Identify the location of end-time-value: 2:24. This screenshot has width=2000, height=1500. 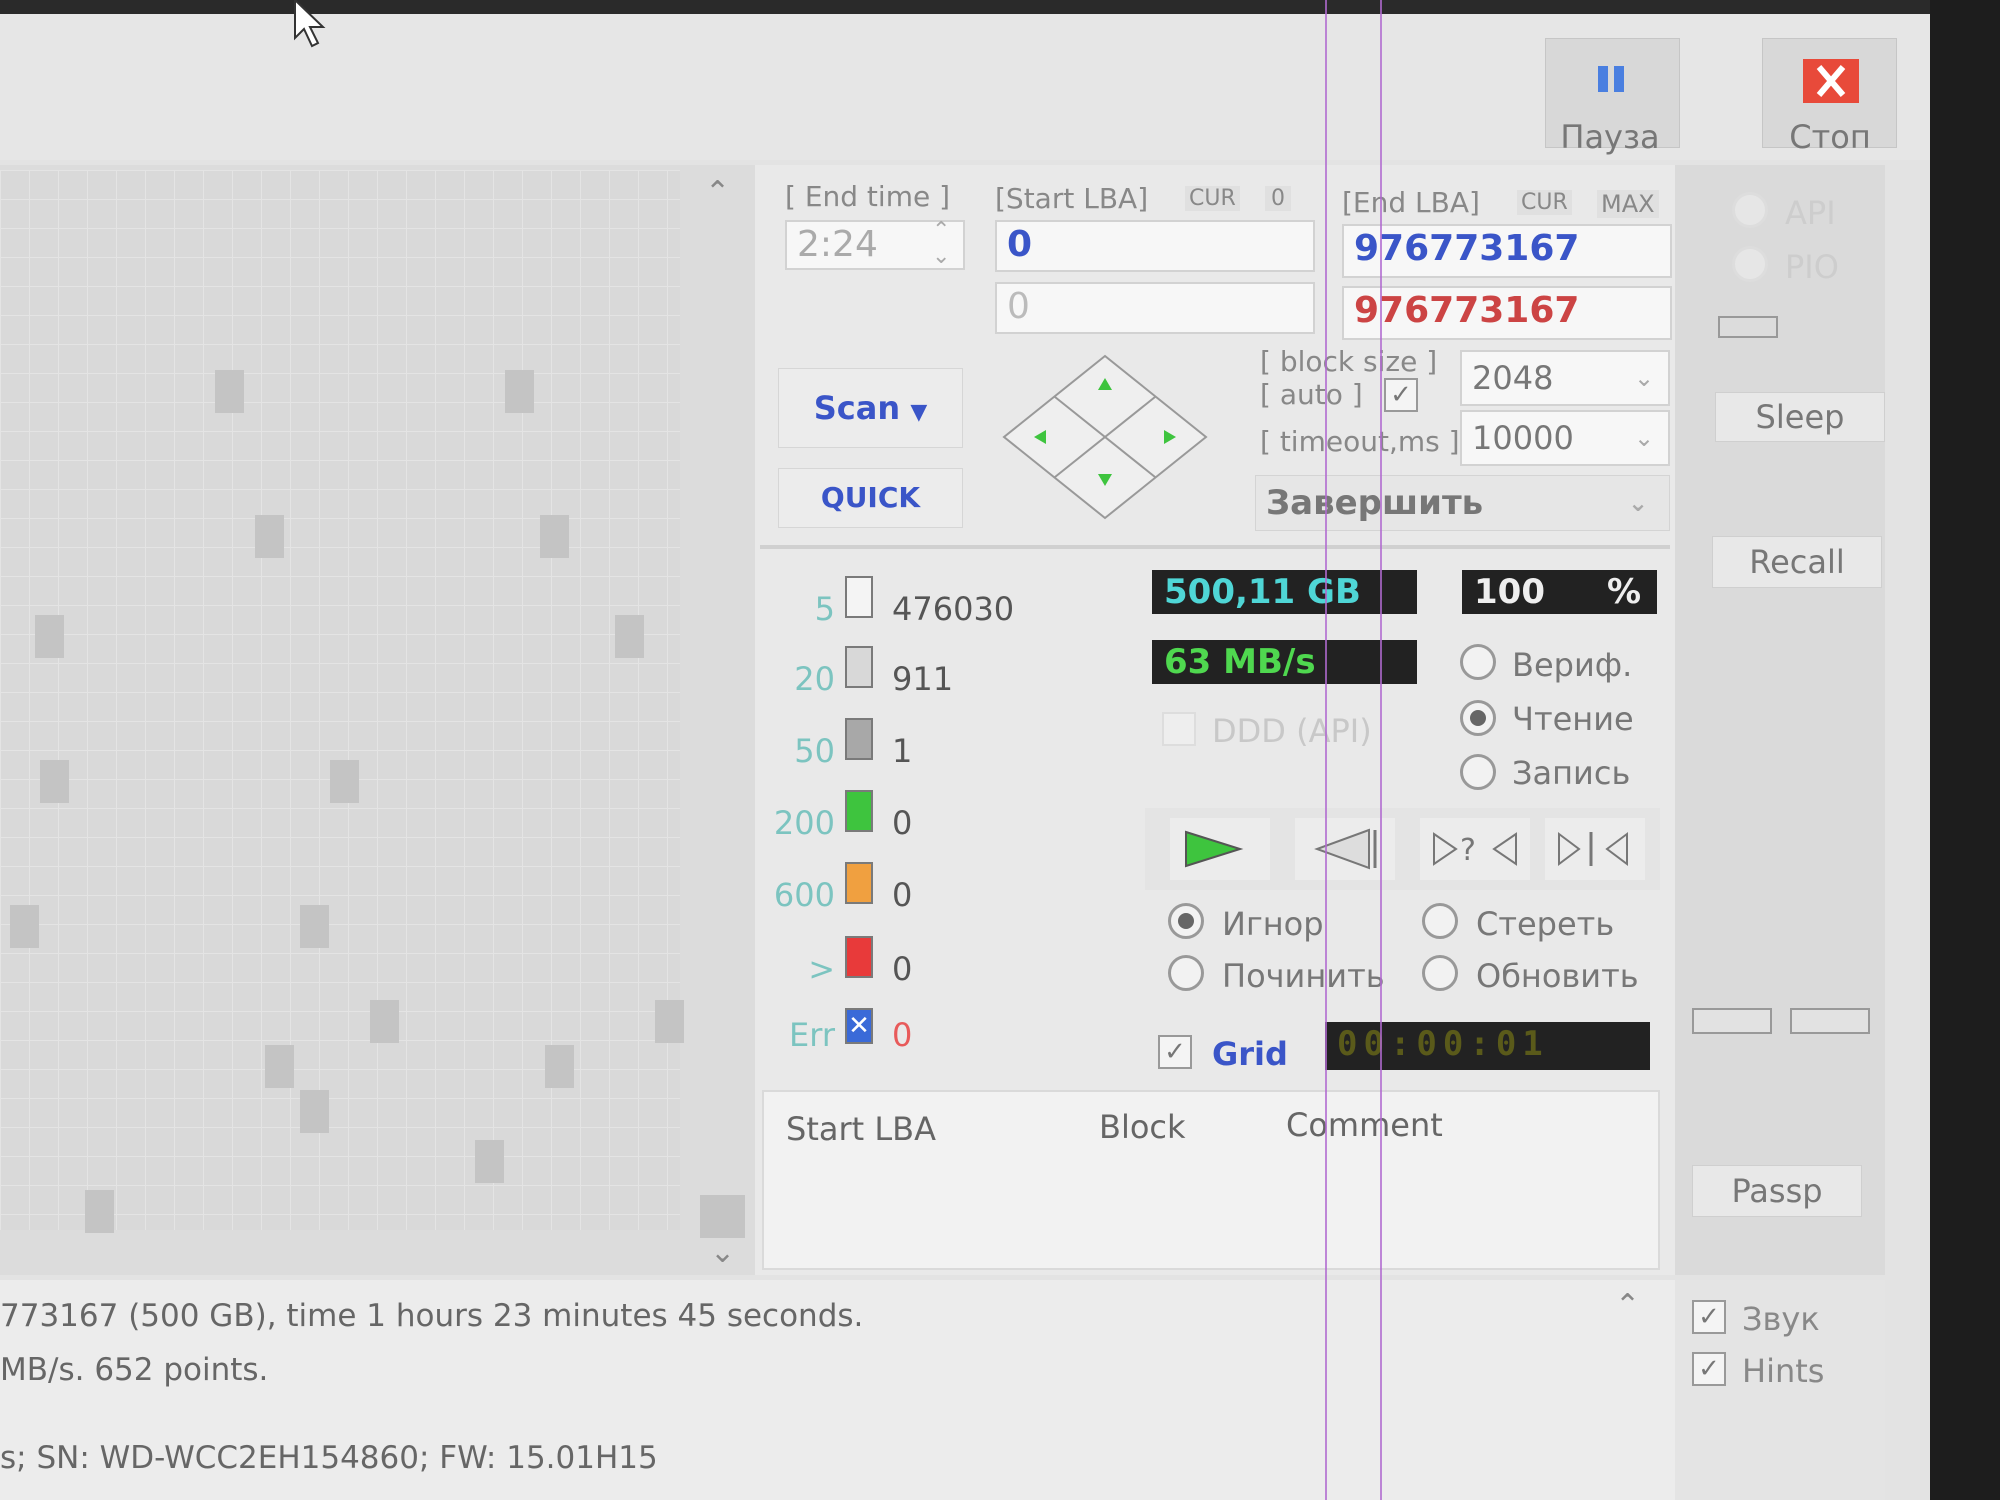
(837, 244).